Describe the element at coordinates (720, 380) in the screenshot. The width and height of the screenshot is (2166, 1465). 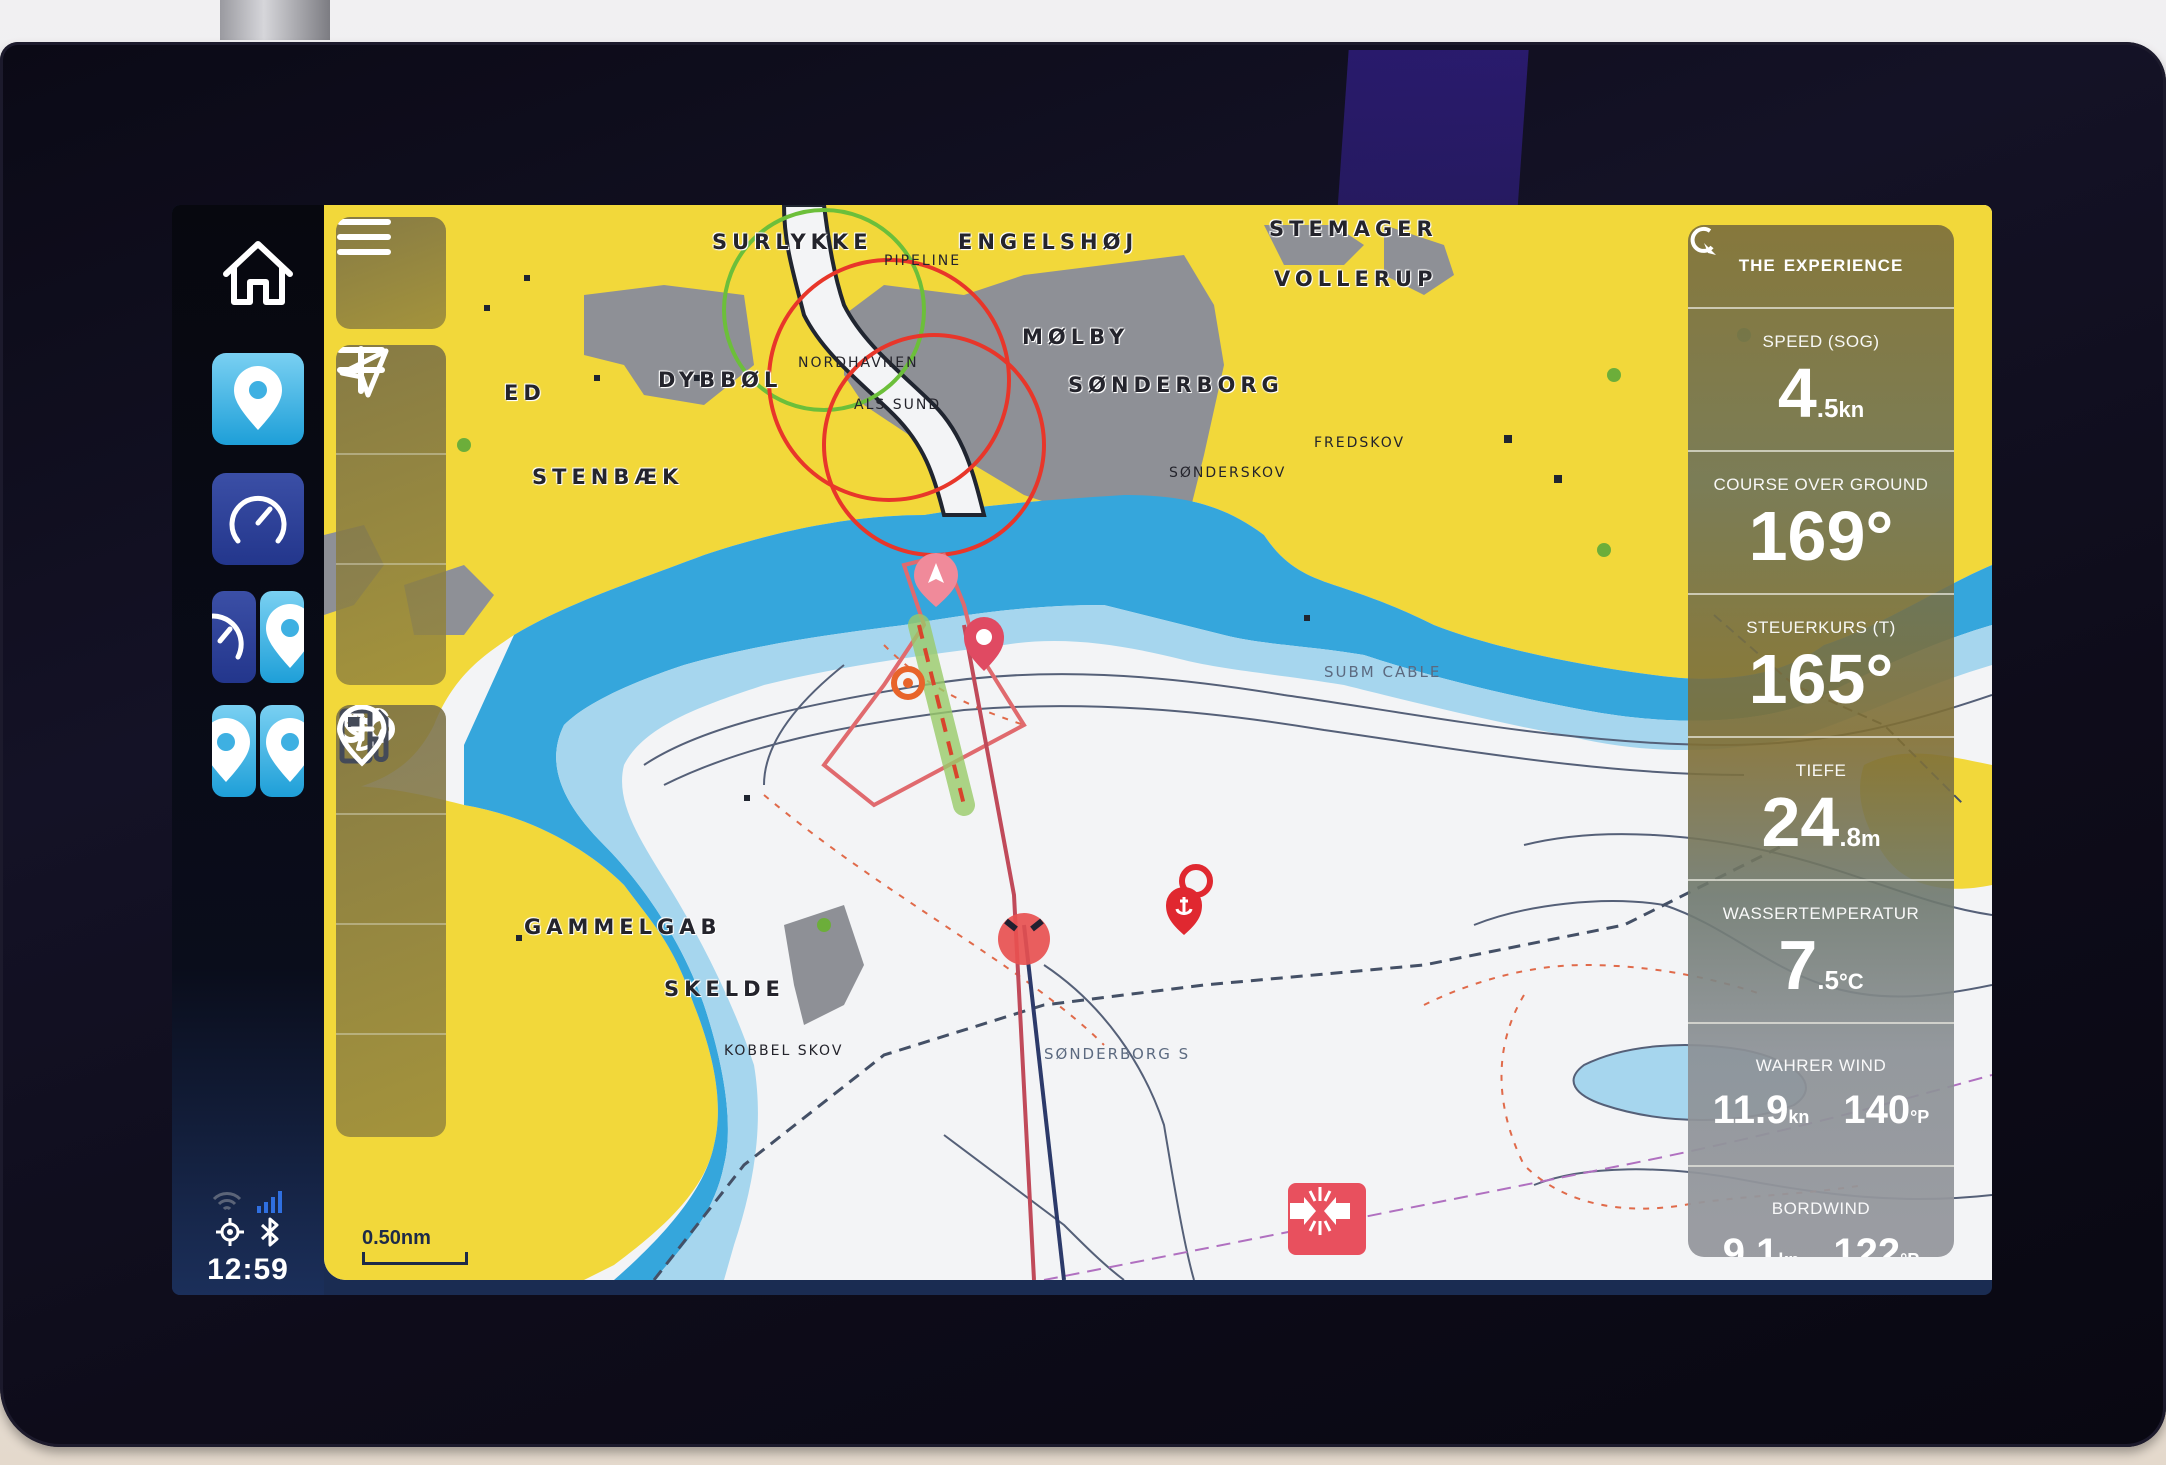
I see `map-label-dybbol: DYBBØL` at that location.